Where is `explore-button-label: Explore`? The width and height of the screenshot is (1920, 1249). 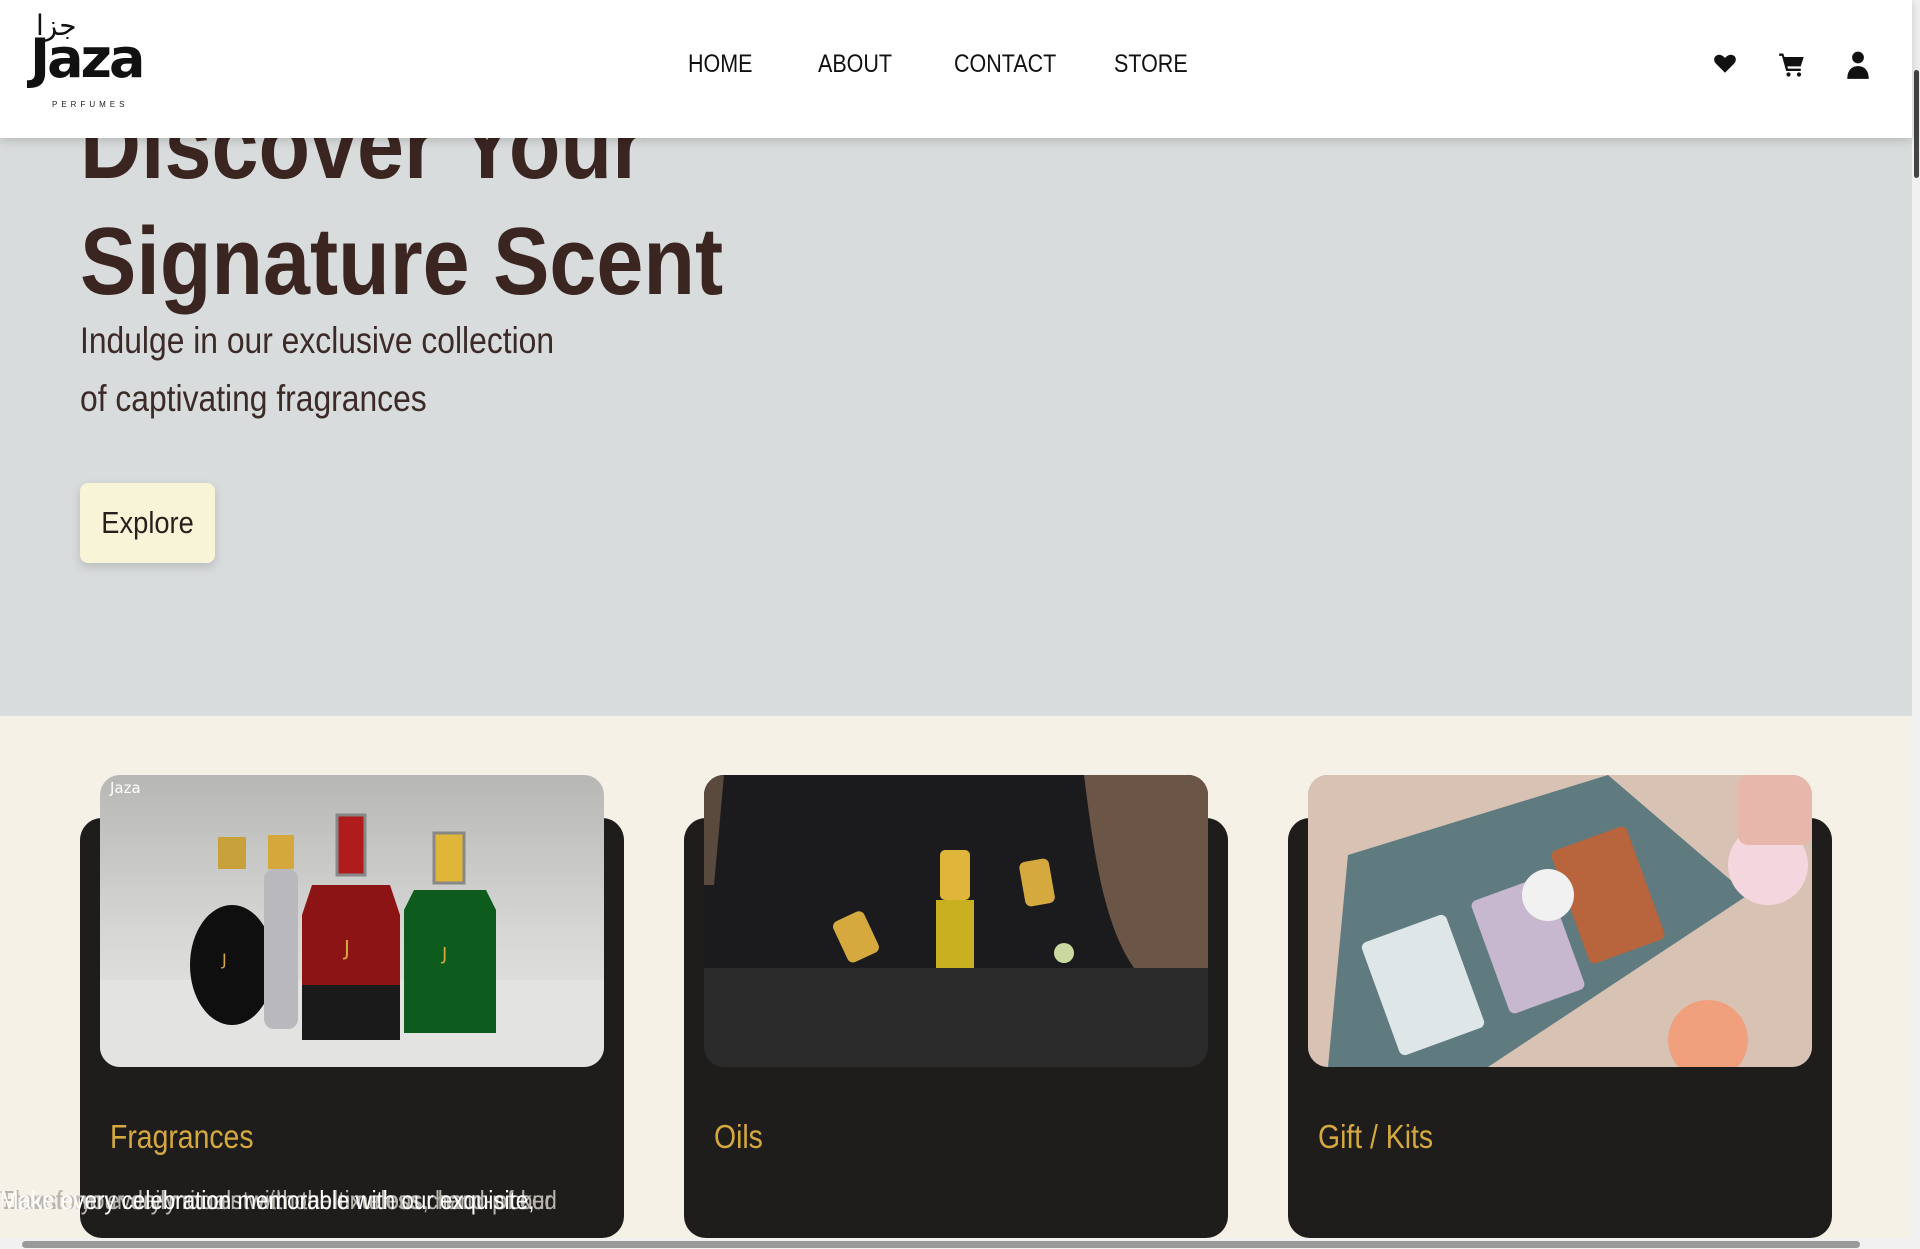 explore-button-label: Explore is located at coordinates (147, 522).